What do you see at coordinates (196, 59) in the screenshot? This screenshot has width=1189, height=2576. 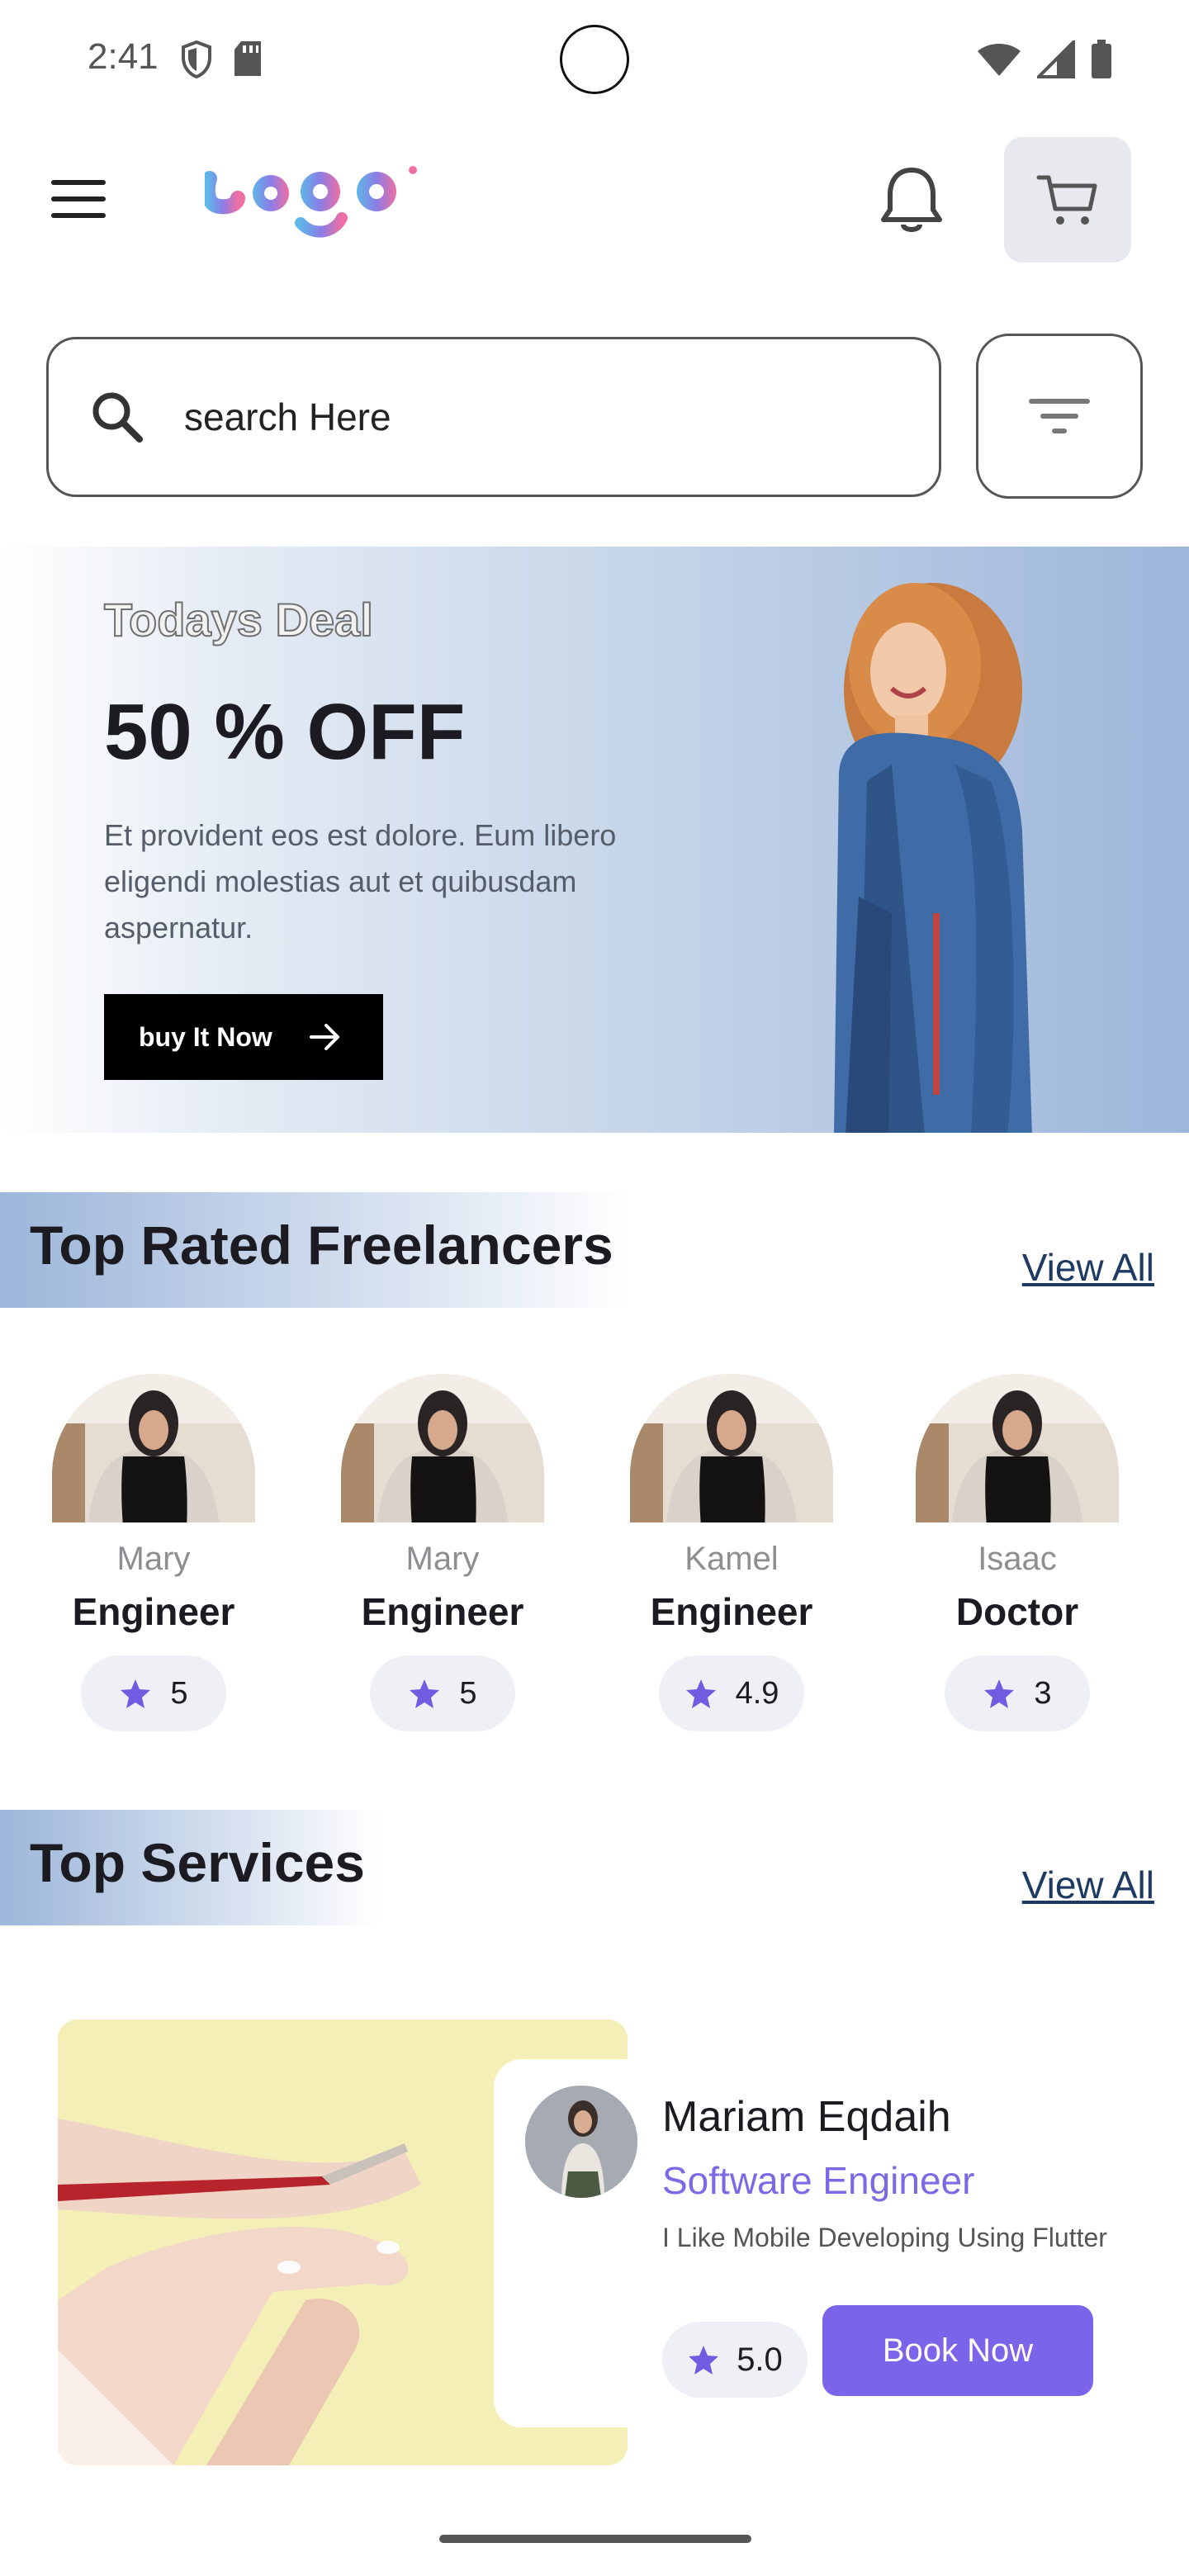 I see `shield-icon` at bounding box center [196, 59].